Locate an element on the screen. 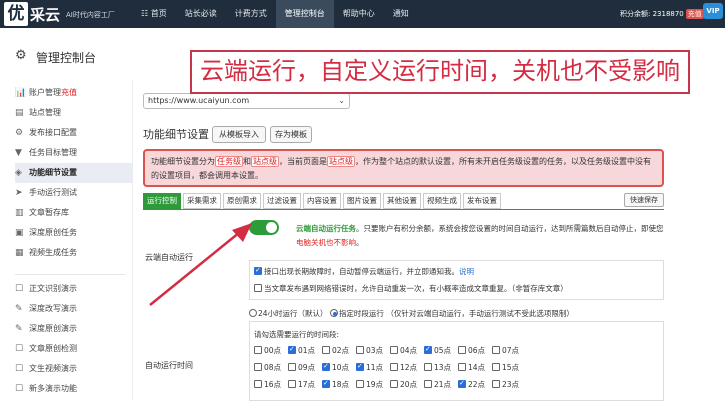 The image size is (725, 401). save-template-button: 存为模板 is located at coordinates (291, 134).